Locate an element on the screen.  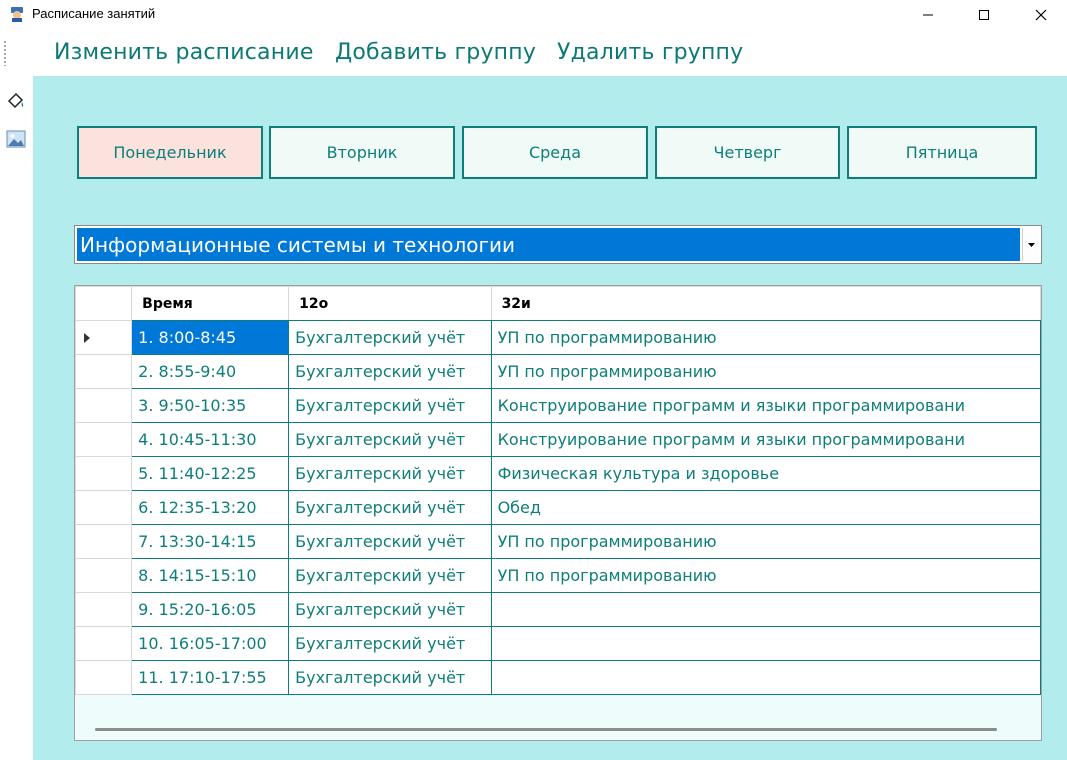
time-cell: 3. 9:50-10:35 is located at coordinates (210, 405).